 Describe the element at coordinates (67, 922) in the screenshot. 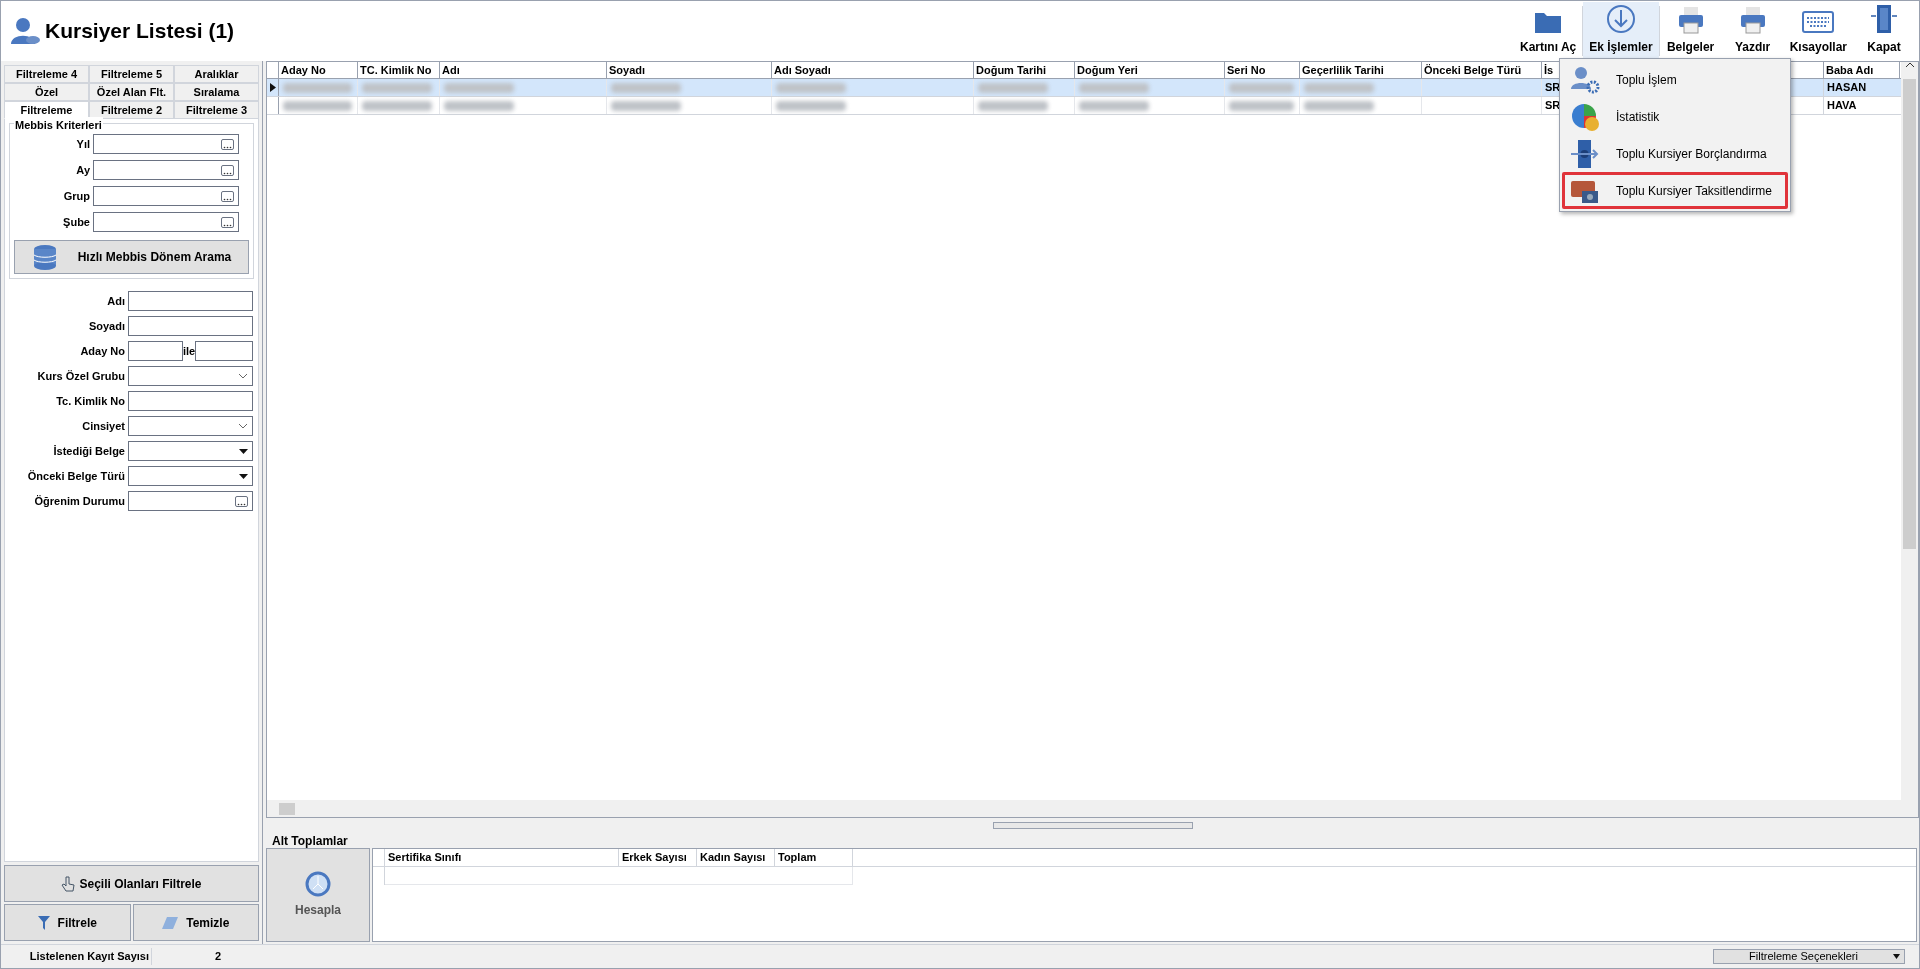

I see `filter-button: Filtrele` at that location.